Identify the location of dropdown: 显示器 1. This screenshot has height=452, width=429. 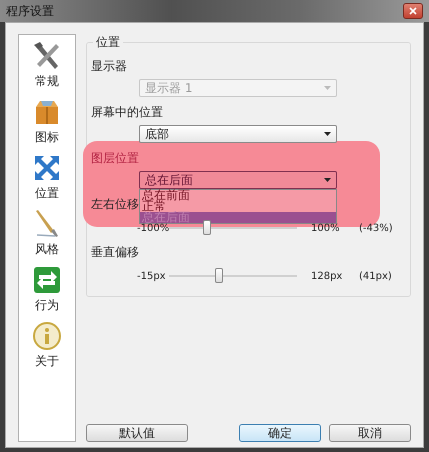
(238, 88).